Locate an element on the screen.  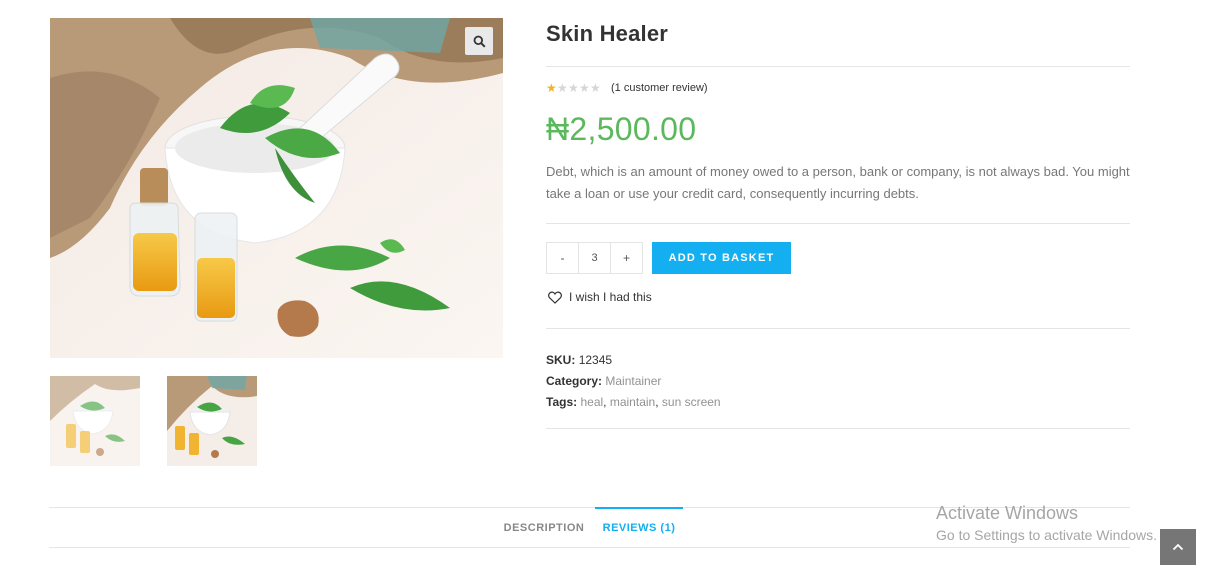
chevron-up-icon is located at coordinates (1178, 547).